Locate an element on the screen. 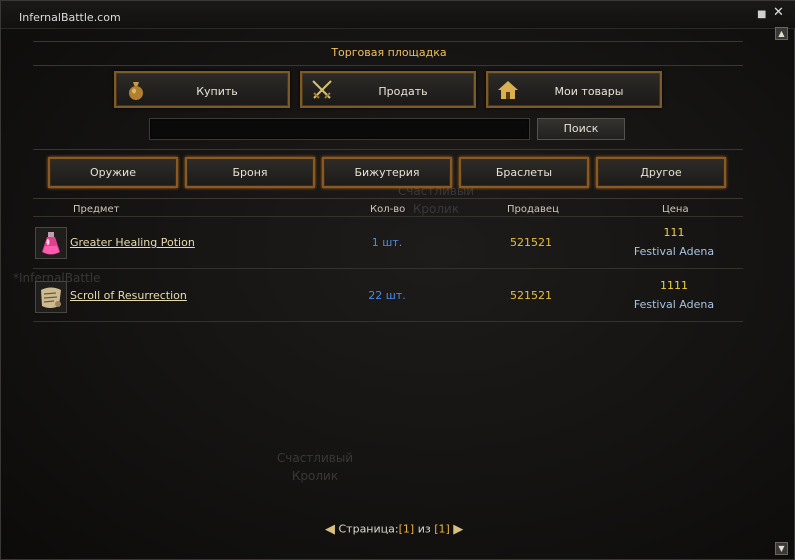 This screenshot has width=795, height=560. prev-page-icon: ◀ is located at coordinates (330, 529).